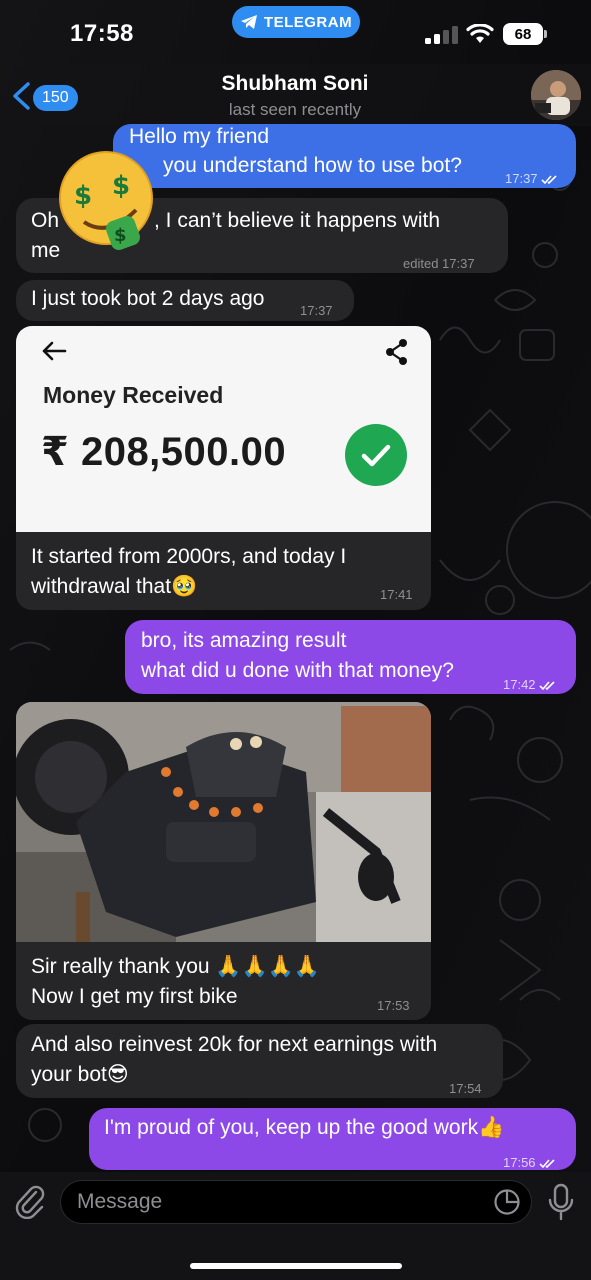  Describe the element at coordinates (114, 586) in the screenshot. I see `message-text: withdrawal that🥹` at that location.